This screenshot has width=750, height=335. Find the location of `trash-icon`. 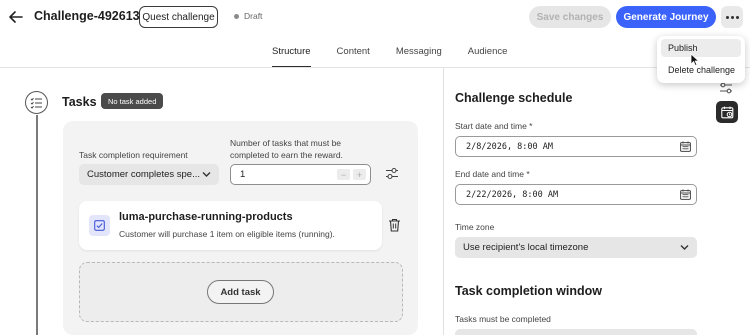

trash-icon is located at coordinates (394, 225).